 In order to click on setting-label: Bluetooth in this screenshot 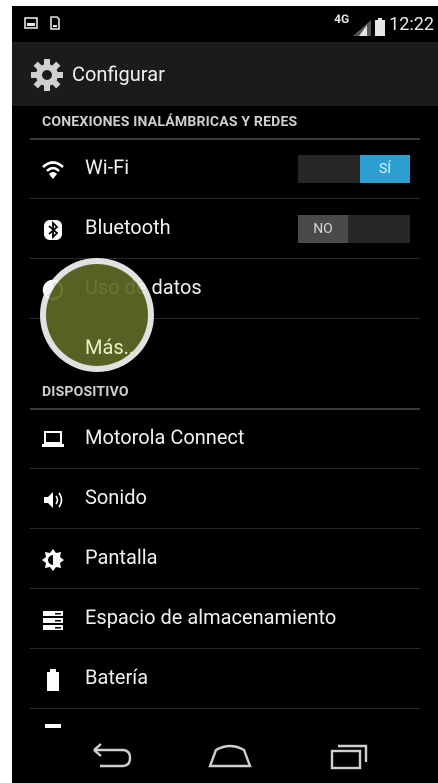, I will do `click(128, 227)`.